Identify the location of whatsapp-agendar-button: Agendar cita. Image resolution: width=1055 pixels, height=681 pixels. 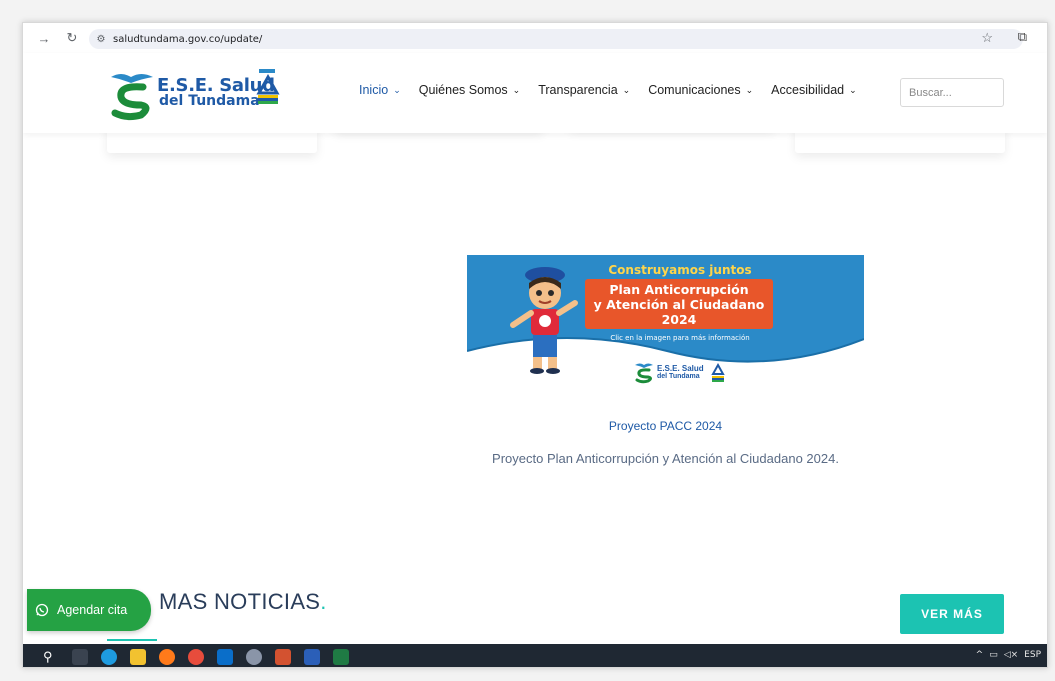
(89, 610).